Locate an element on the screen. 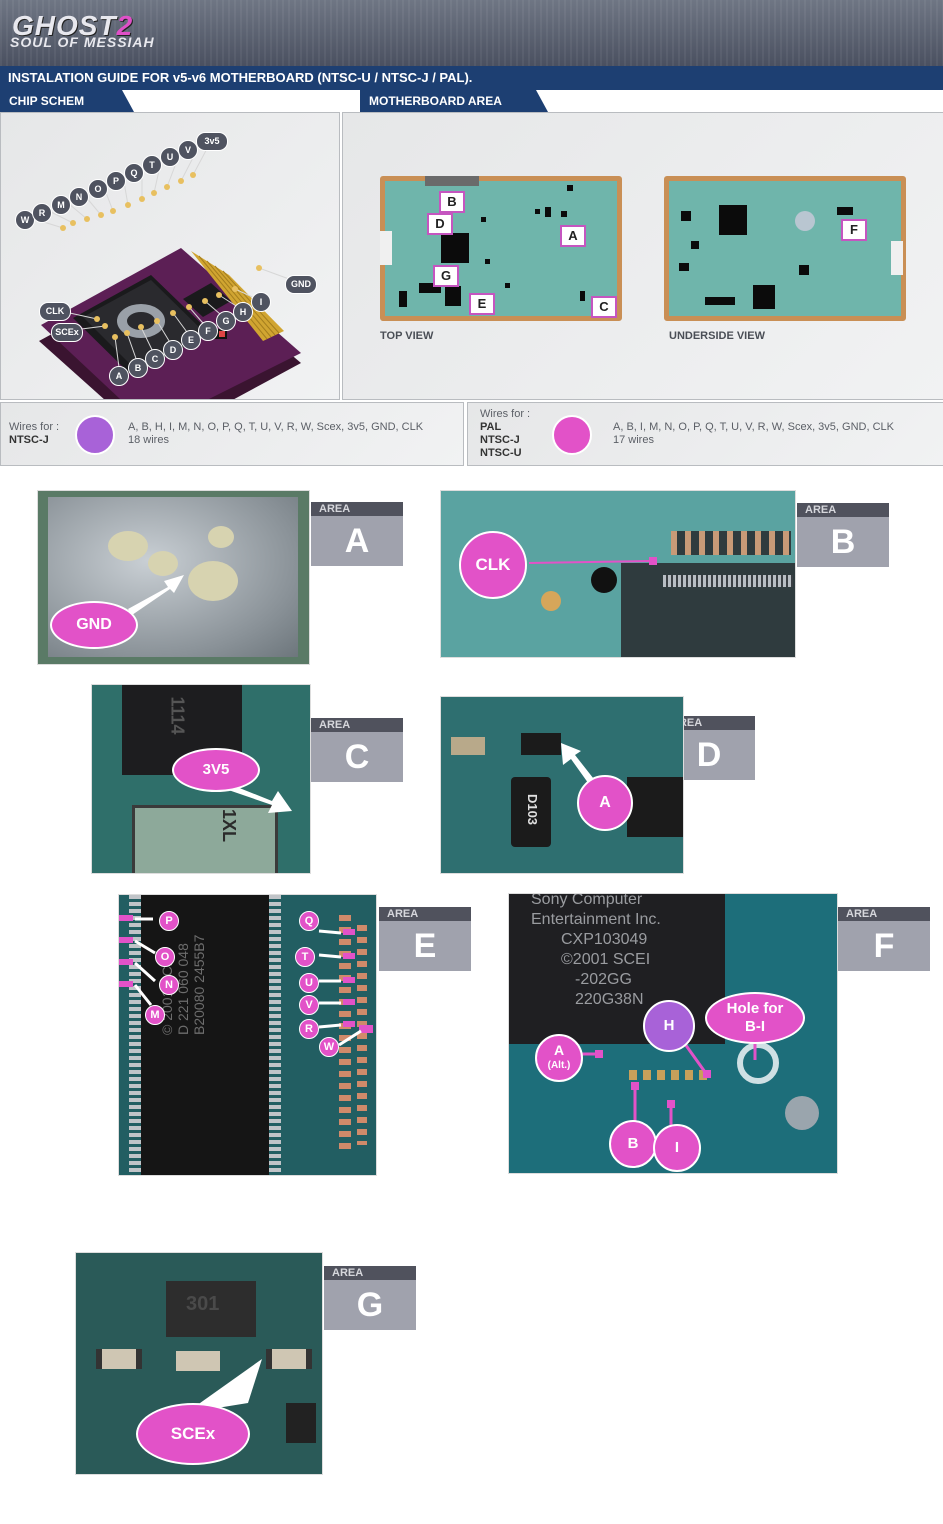  area-g-scex-label: SCEx is located at coordinates (193, 1434).